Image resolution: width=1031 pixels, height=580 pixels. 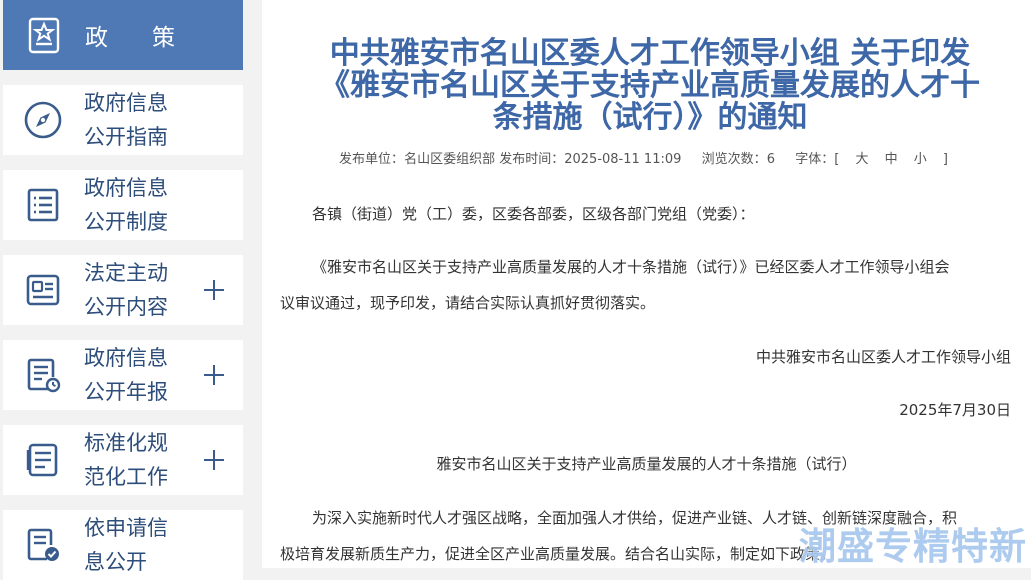 What do you see at coordinates (646, 464) in the screenshot?
I see `section-subtitle: 雅安市名山区关于支持产业高质量发展的人才十条措施（试行）` at bounding box center [646, 464].